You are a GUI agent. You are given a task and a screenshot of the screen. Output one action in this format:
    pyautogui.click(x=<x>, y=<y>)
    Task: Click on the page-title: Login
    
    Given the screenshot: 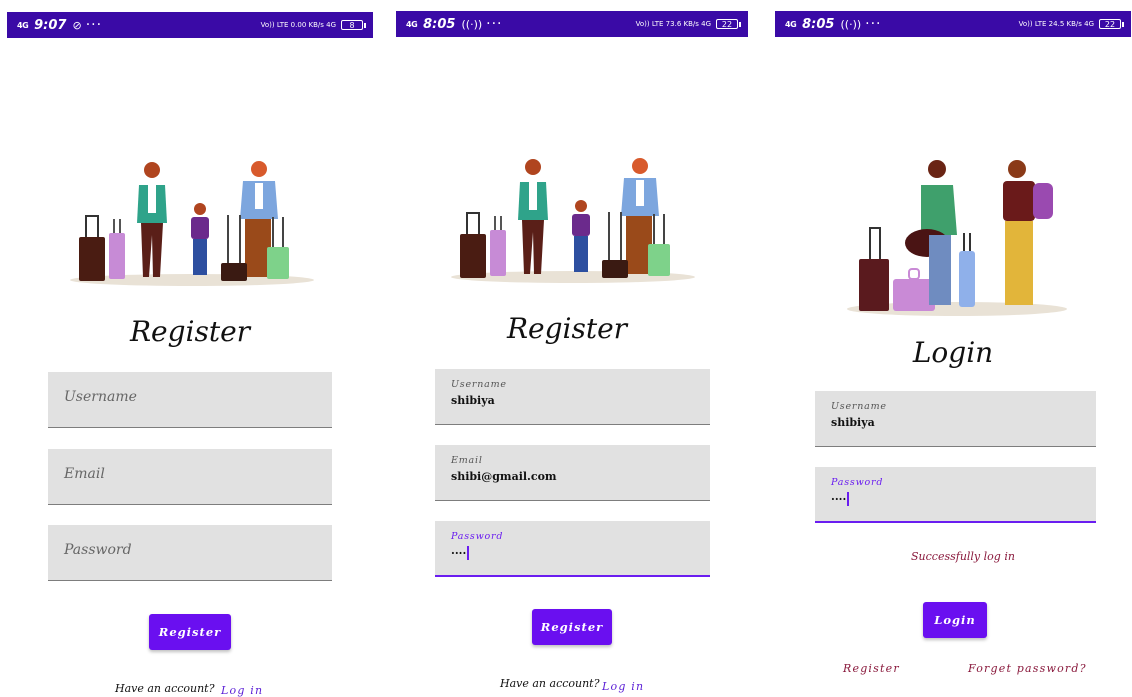 What is the action you would take?
    pyautogui.click(x=953, y=352)
    